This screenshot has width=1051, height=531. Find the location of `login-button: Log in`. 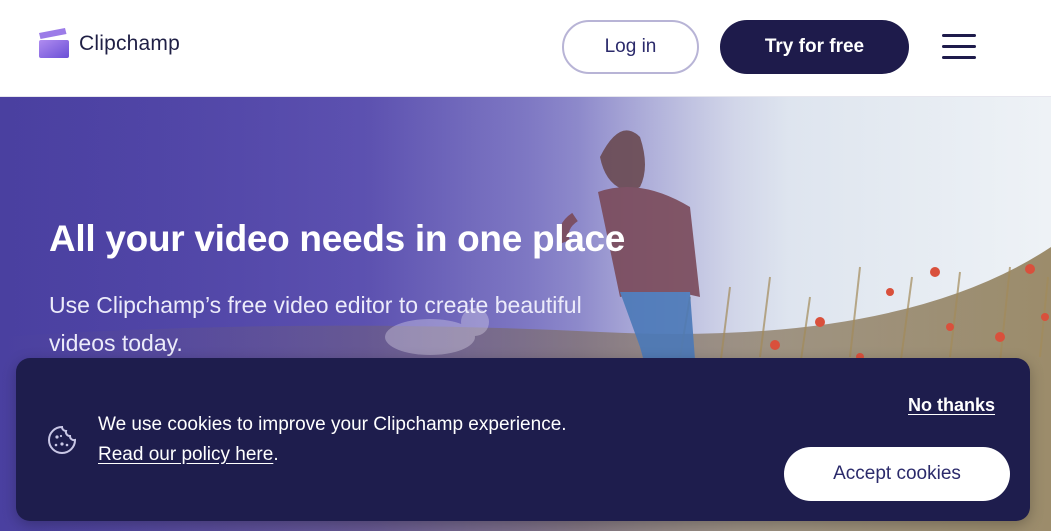

login-button: Log in is located at coordinates (630, 47).